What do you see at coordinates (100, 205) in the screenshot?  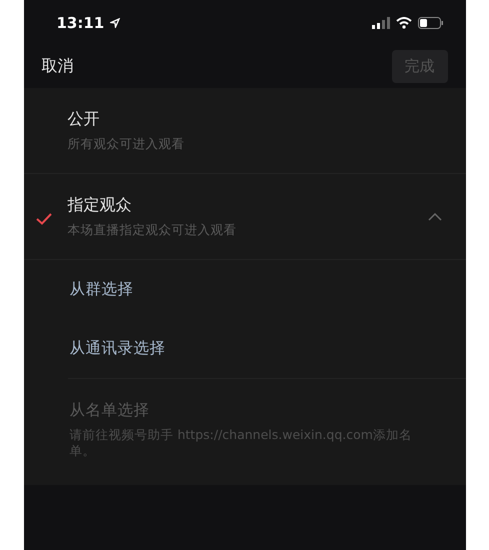 I see `option-title: 指定观众` at bounding box center [100, 205].